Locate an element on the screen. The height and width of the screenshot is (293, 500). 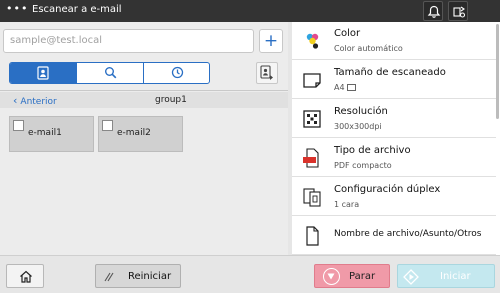
paper-orientation-icon is located at coordinates (351, 87).